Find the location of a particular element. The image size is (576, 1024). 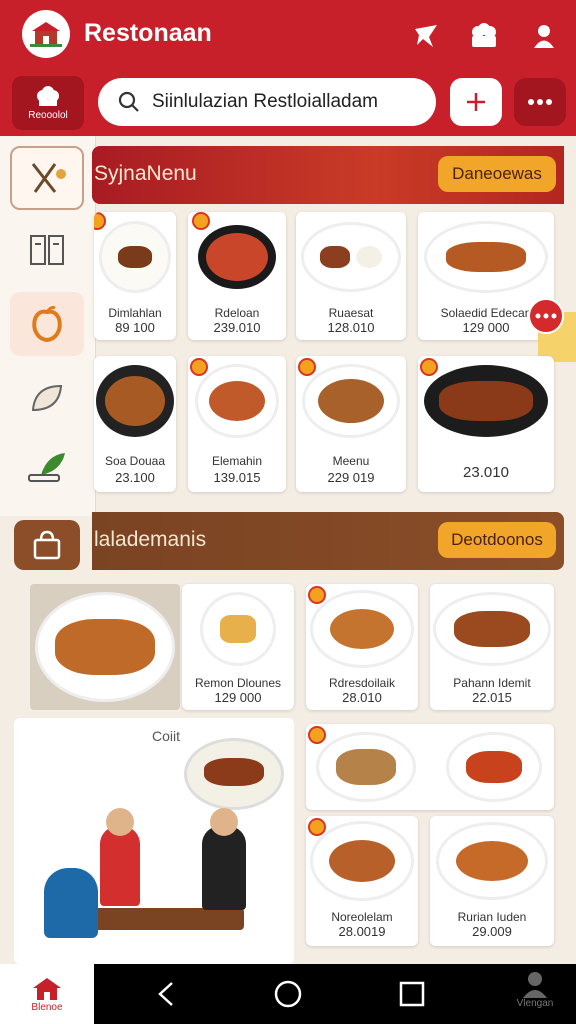

dish-name: Noreolelam is located at coordinates (362, 917).